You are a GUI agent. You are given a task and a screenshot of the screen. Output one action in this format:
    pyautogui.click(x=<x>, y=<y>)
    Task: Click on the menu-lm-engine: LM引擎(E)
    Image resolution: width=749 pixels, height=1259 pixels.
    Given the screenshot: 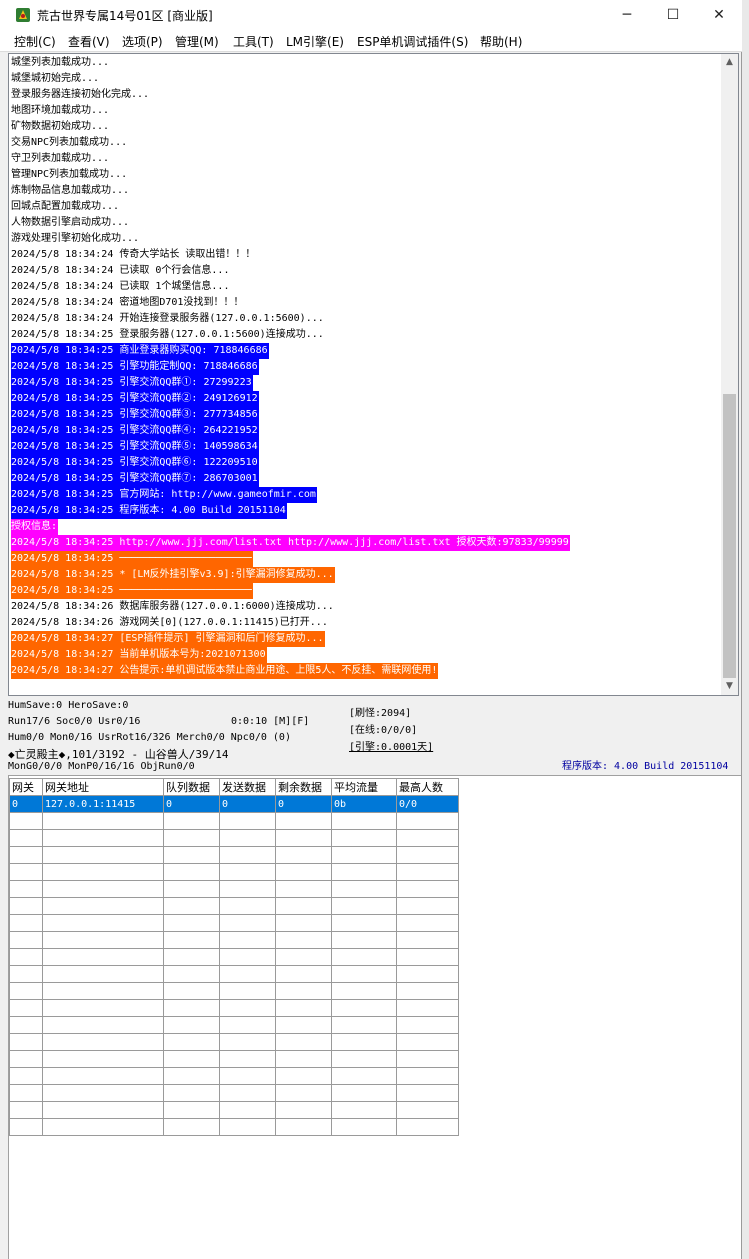 What is the action you would take?
    pyautogui.click(x=315, y=41)
    